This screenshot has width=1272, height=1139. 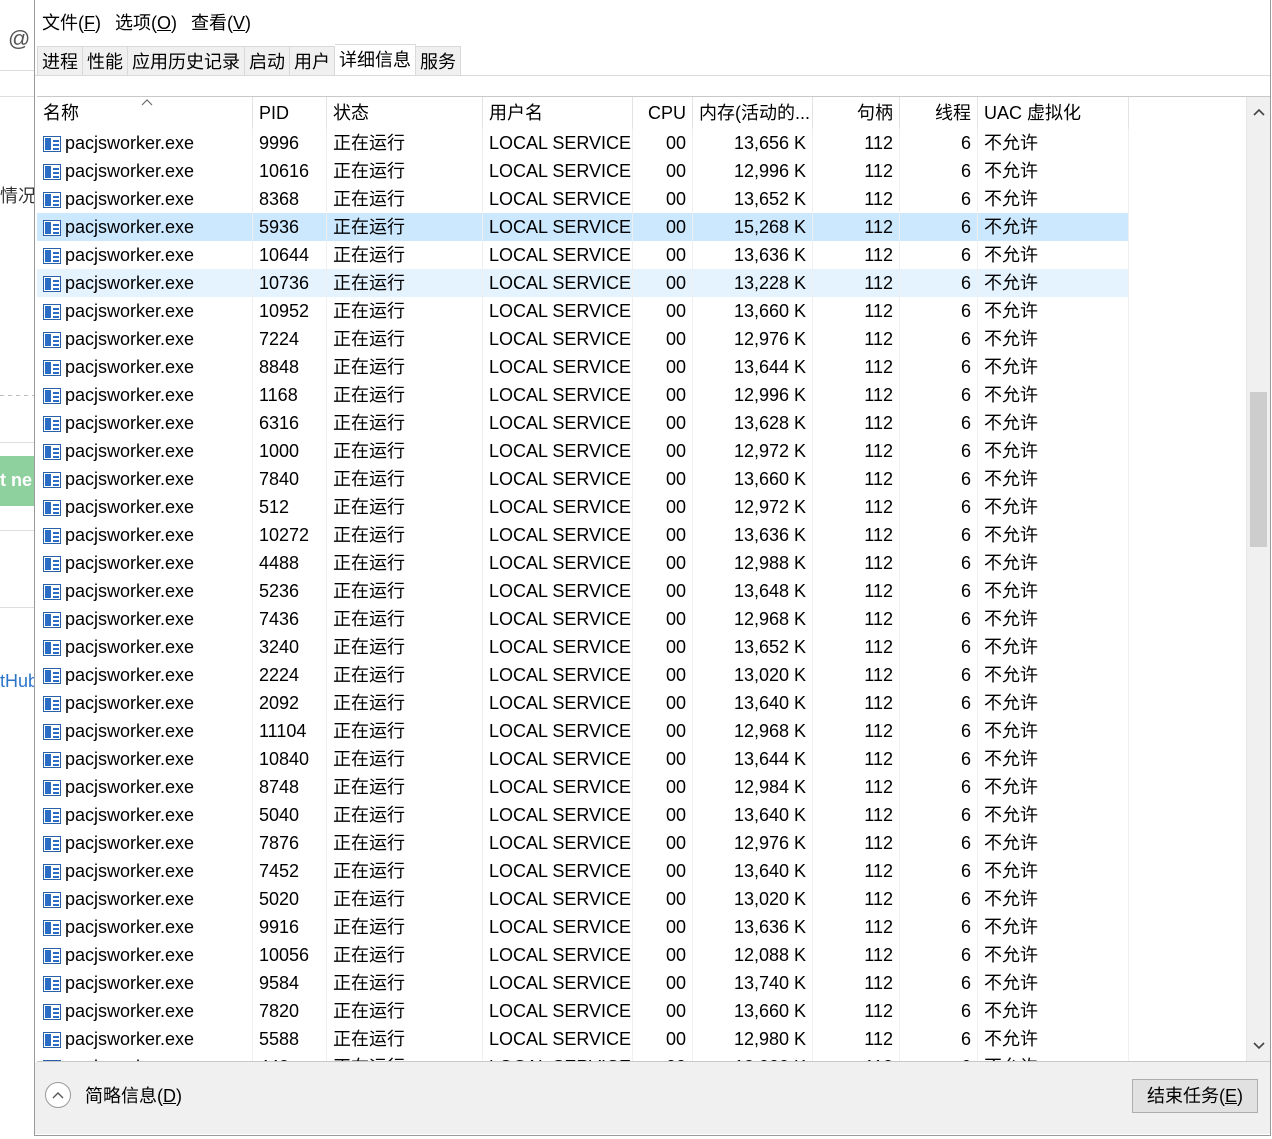 What do you see at coordinates (1258, 469) in the screenshot?
I see `scrollbar-thumb` at bounding box center [1258, 469].